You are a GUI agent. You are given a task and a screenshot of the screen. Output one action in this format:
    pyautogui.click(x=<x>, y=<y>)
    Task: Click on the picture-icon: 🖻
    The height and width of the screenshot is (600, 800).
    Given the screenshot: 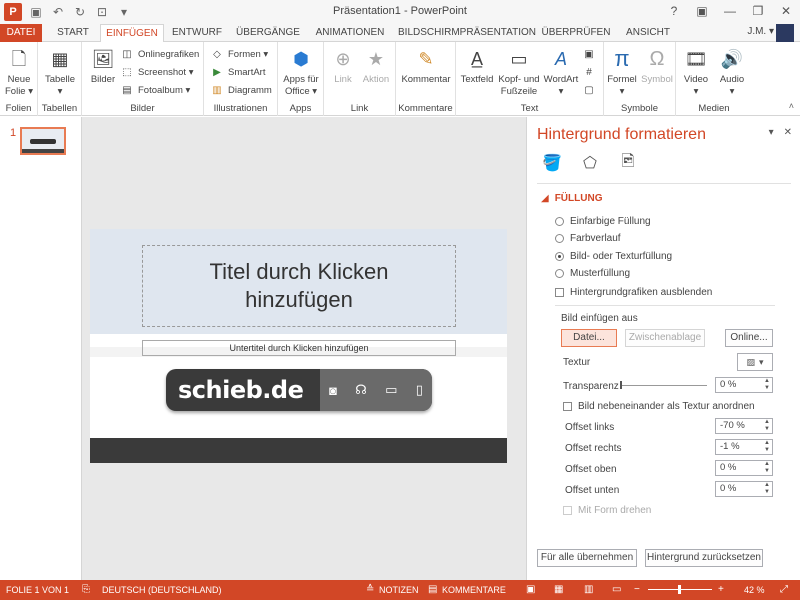 What is the action you would take?
    pyautogui.click(x=628, y=163)
    